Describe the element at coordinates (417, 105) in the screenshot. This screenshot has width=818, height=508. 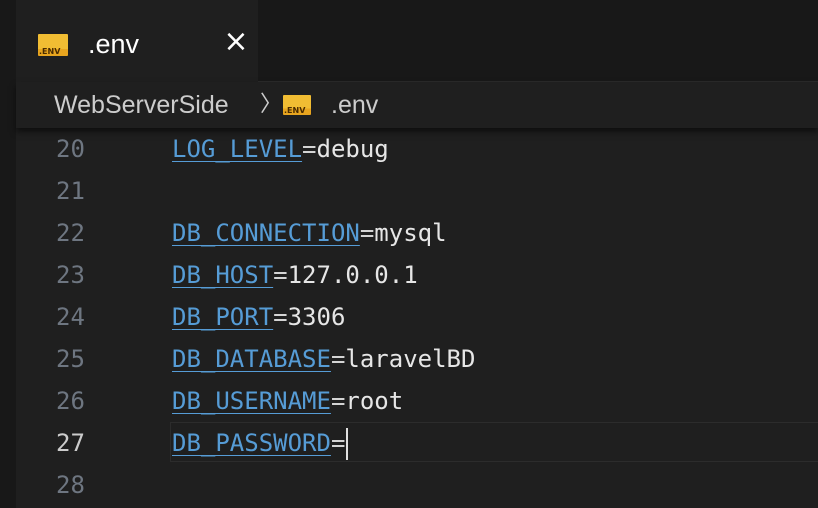
I see `breadcrumb: WebServerSide 〉 .ENV .env` at that location.